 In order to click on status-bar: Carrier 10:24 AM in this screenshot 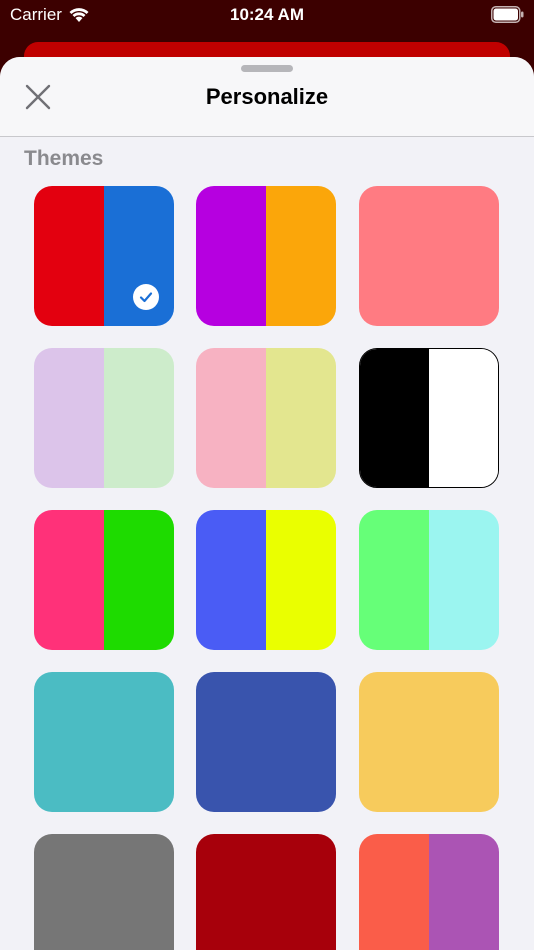, I will do `click(267, 17)`.